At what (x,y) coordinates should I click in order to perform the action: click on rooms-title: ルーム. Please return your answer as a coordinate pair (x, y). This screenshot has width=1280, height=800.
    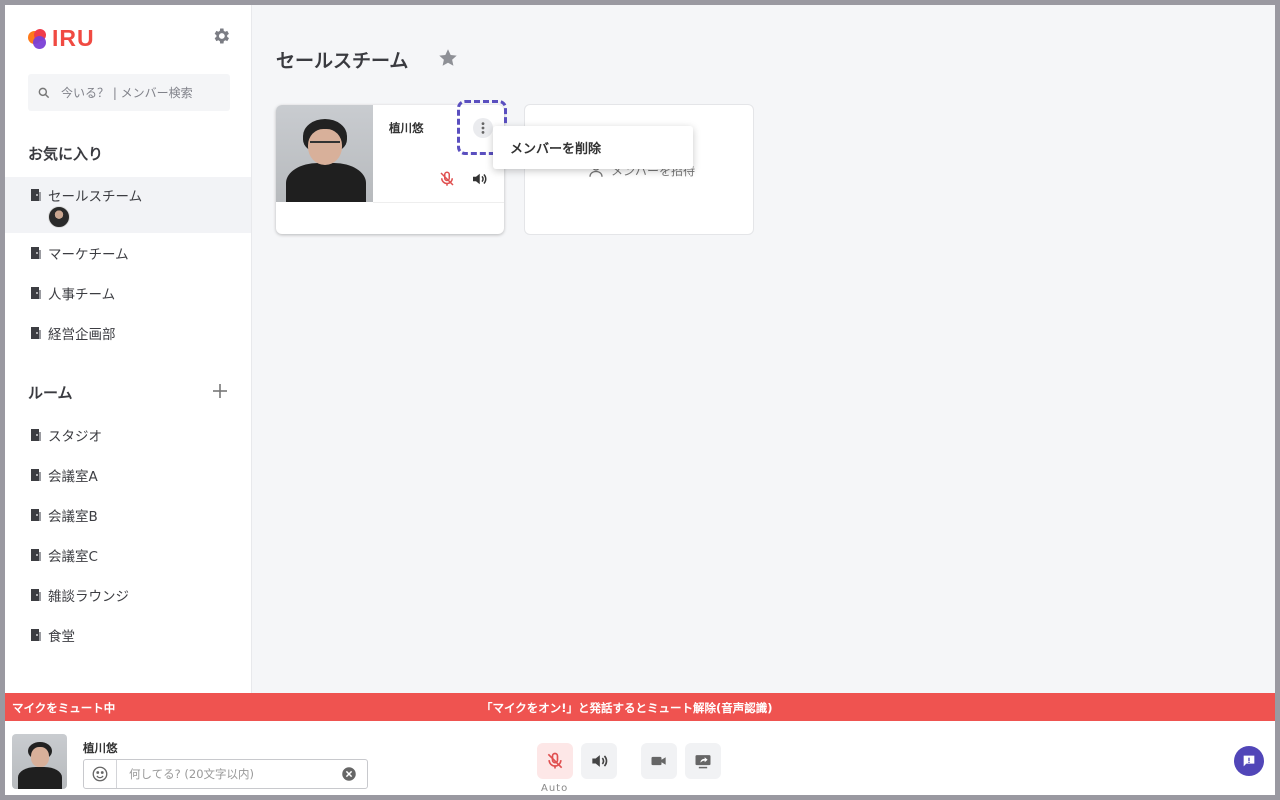
    Looking at the image, I should click on (50, 393).